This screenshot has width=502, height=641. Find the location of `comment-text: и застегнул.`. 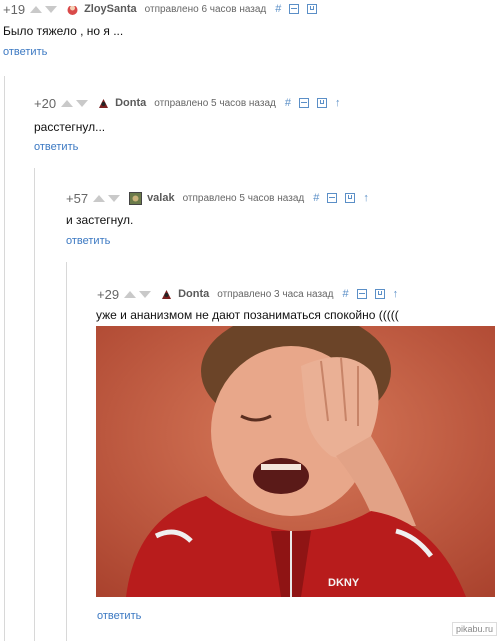

comment-text: и застегнул. is located at coordinates (100, 220).